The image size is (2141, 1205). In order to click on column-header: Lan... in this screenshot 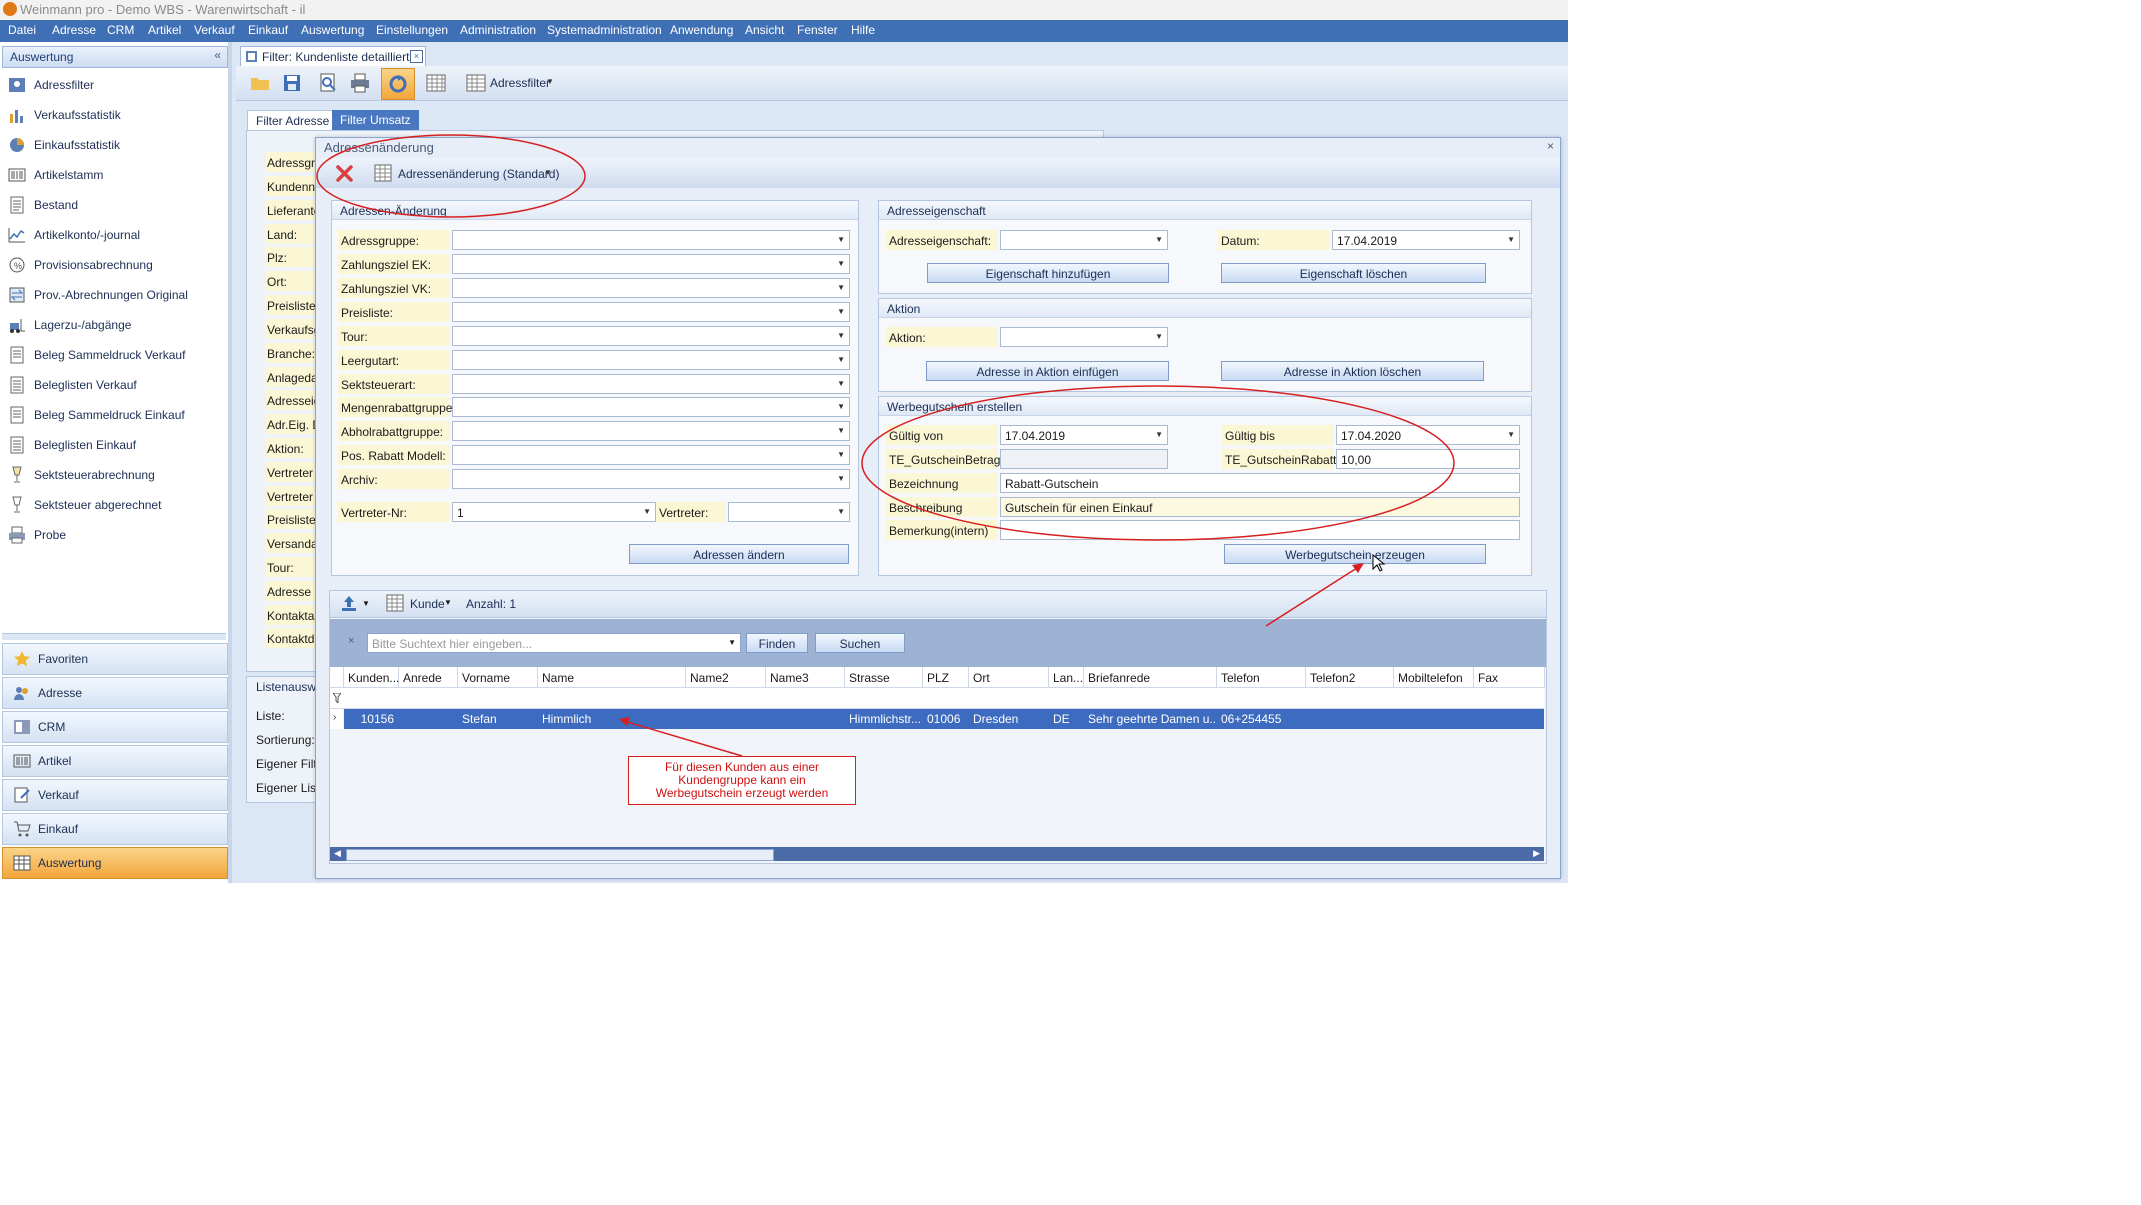, I will do `click(1066, 677)`.